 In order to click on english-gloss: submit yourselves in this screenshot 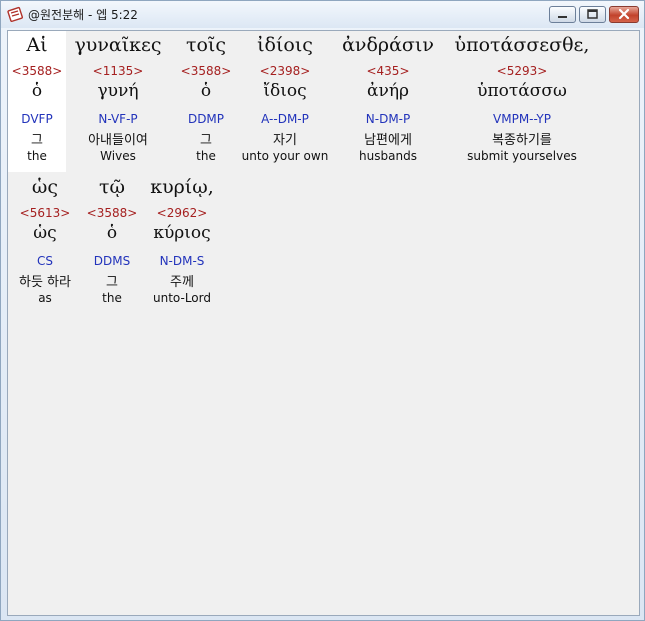, I will do `click(522, 156)`.